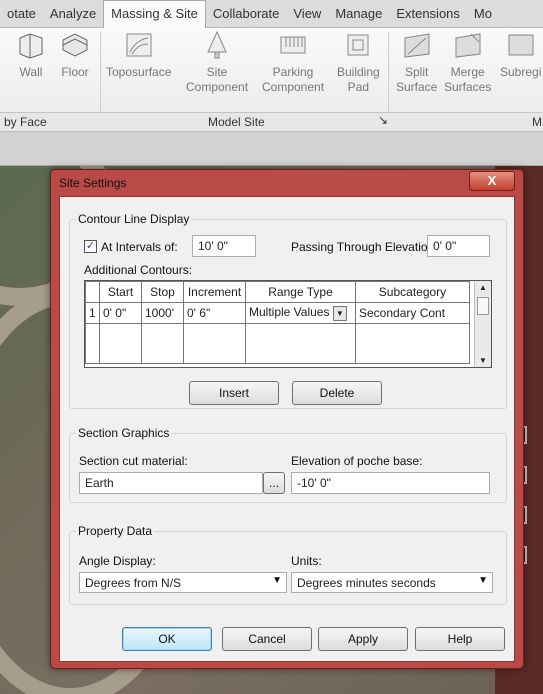 Image resolution: width=543 pixels, height=694 pixels. What do you see at coordinates (412, 313) in the screenshot?
I see `cell-subcategory: Secondary Cont` at bounding box center [412, 313].